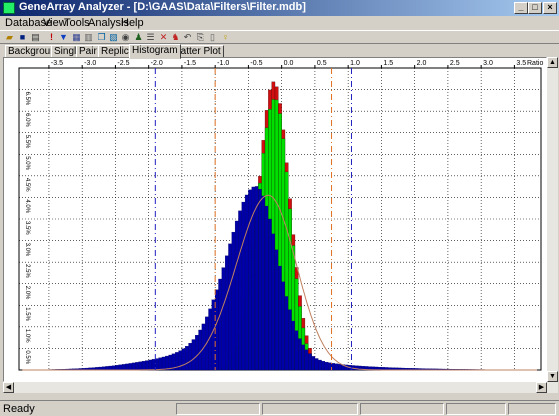 This screenshot has width=559, height=416. I want to click on chart-icon: ▥, so click(88, 37).